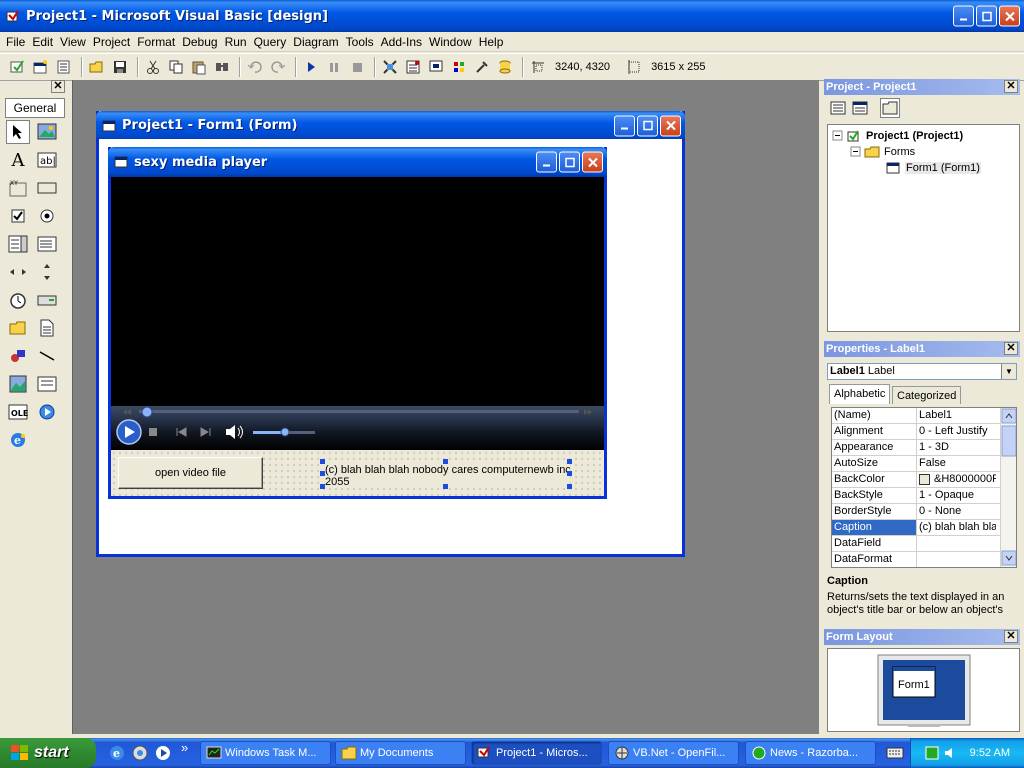 This screenshot has width=1024, height=768. What do you see at coordinates (199, 42) in the screenshot?
I see `menu-debug: Debug` at bounding box center [199, 42].